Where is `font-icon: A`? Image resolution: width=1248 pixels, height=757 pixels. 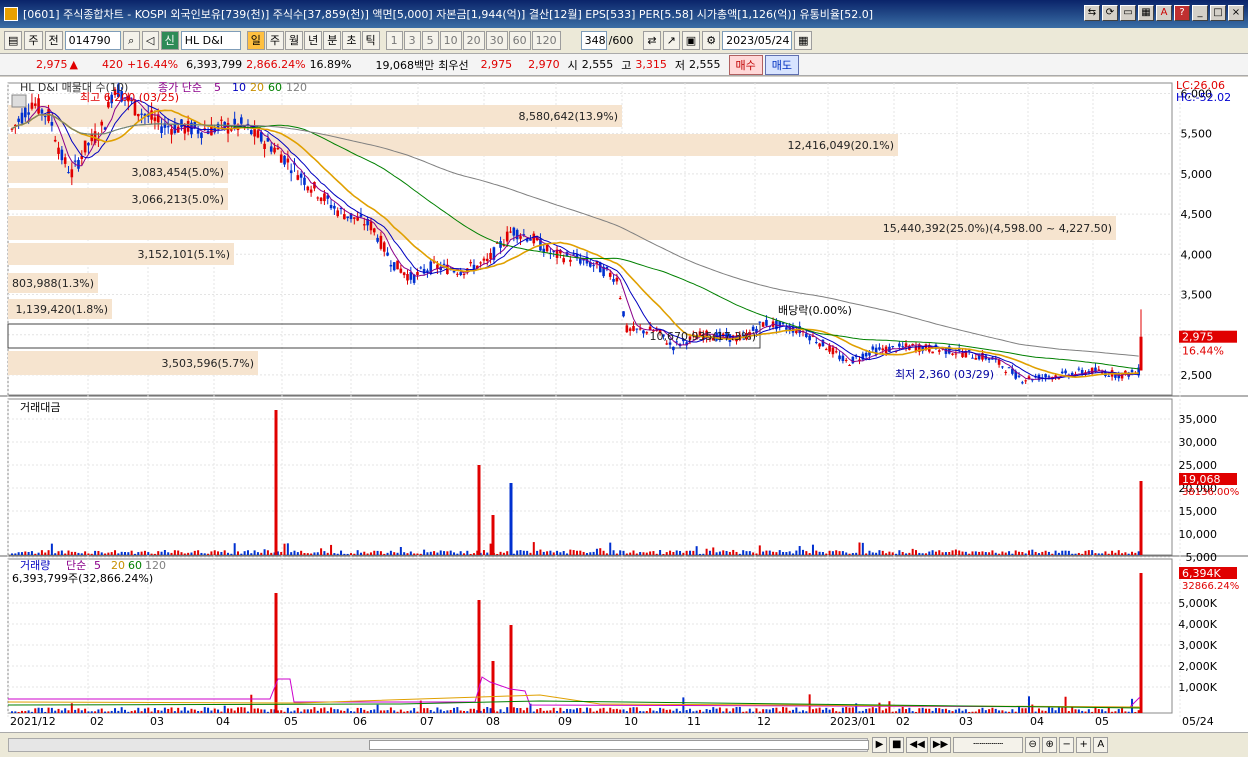
font-icon: A is located at coordinates (1164, 13).